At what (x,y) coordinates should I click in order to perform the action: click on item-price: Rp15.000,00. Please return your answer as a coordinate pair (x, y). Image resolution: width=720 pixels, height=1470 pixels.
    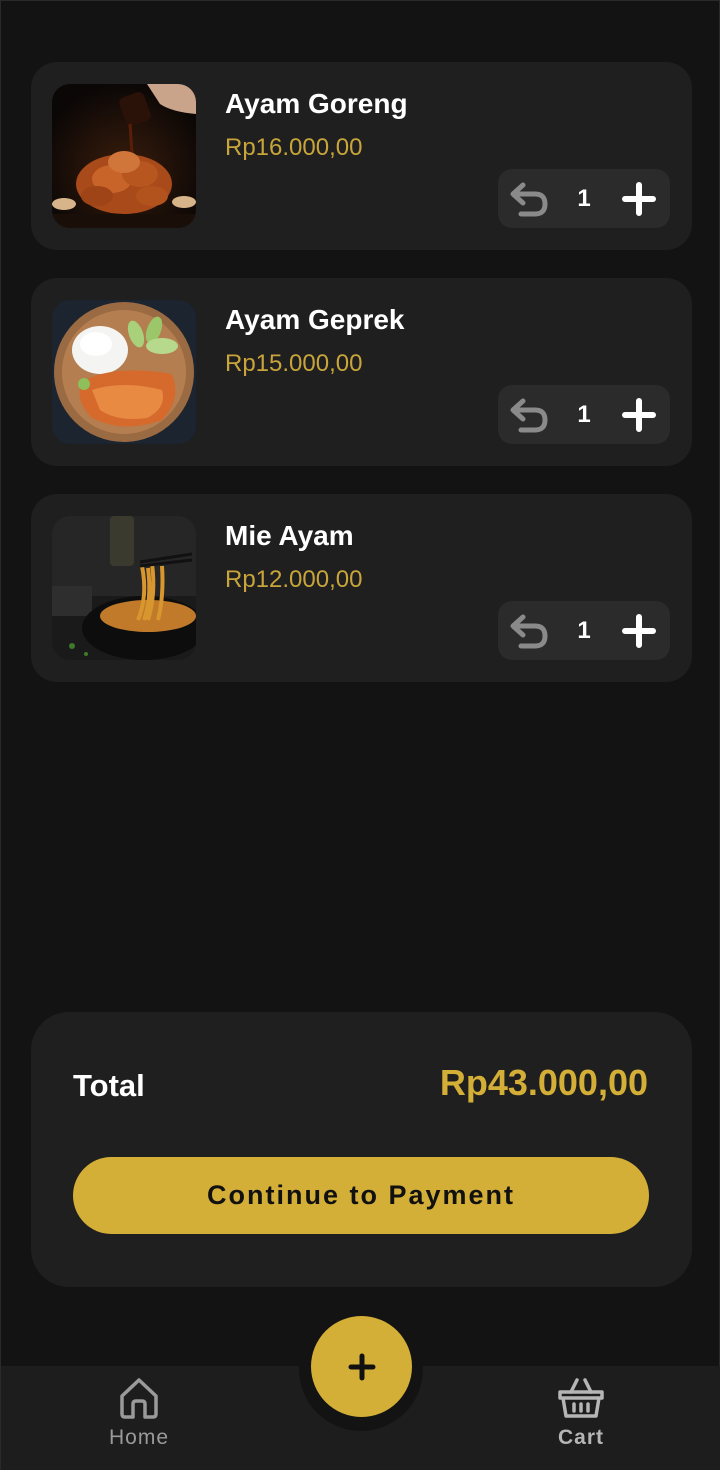
    Looking at the image, I should click on (294, 363).